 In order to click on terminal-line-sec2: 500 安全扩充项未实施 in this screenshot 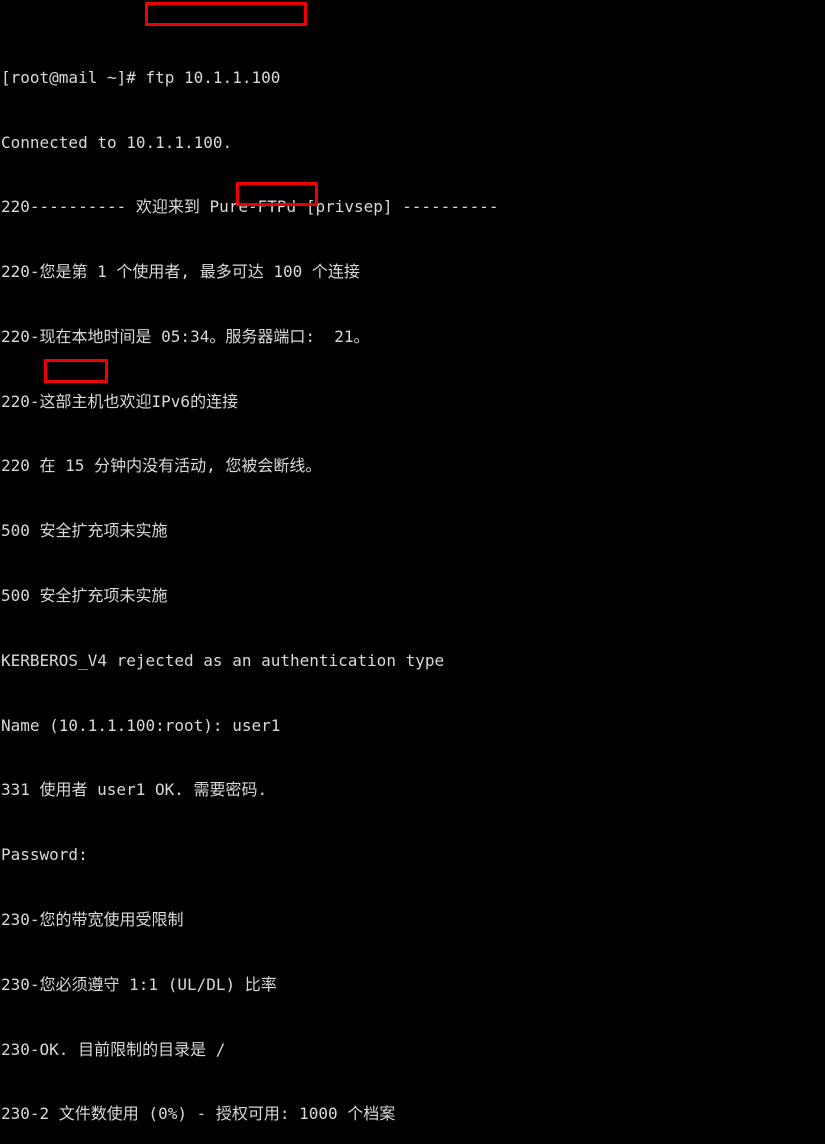, I will do `click(84, 596)`.